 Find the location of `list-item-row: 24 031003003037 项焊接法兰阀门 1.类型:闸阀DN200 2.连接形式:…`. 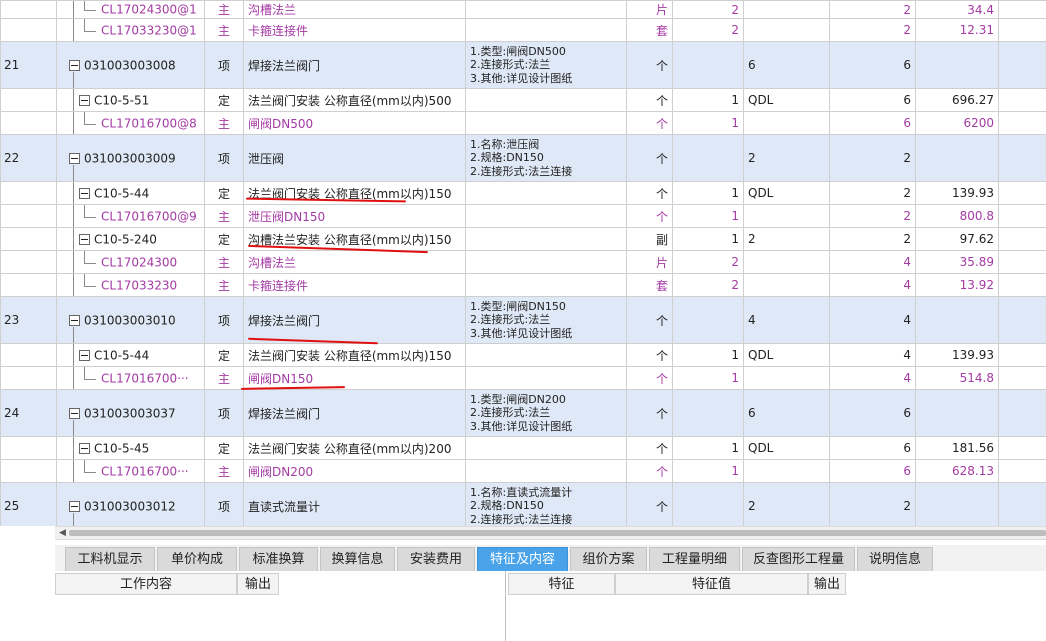

list-item-row: 24 031003003037 项焊接法兰阀门 1.类型:闸阀DN200 2.连接形式:… is located at coordinates (523, 413).